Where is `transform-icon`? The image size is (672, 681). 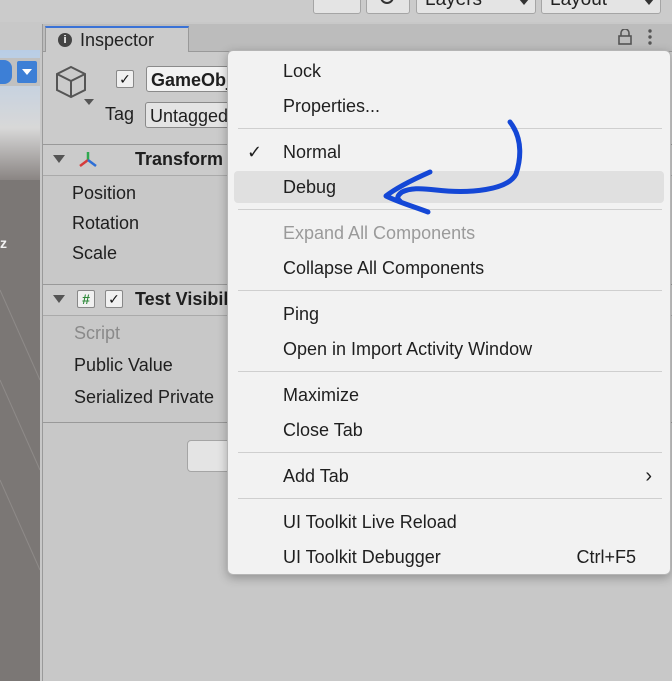
transform-icon is located at coordinates (88, 159).